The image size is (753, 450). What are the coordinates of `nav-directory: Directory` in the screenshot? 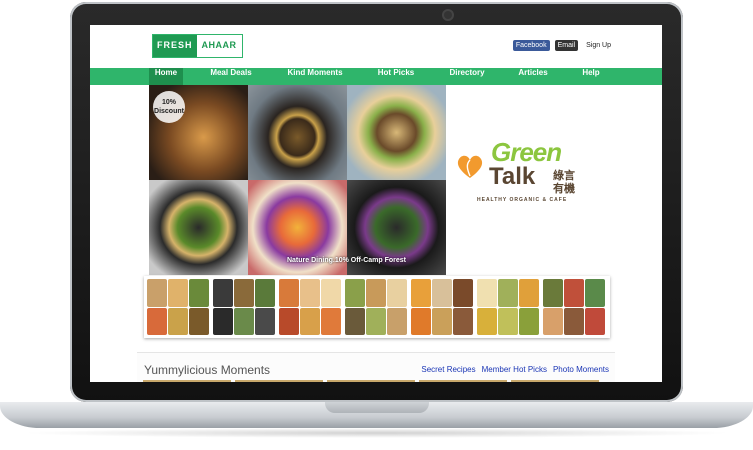 It's located at (467, 76).